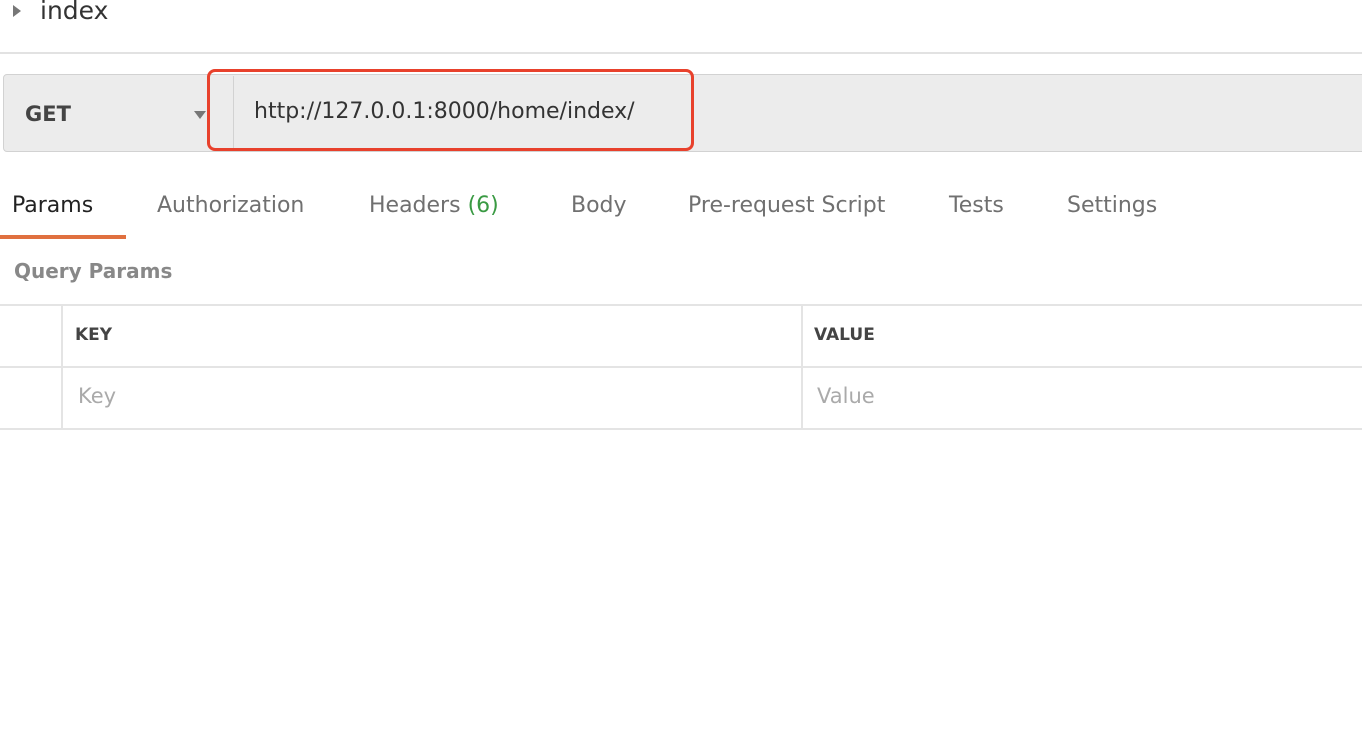 This screenshot has height=730, width=1362. Describe the element at coordinates (483, 205) in the screenshot. I see `headers-count-badge: (6)` at that location.